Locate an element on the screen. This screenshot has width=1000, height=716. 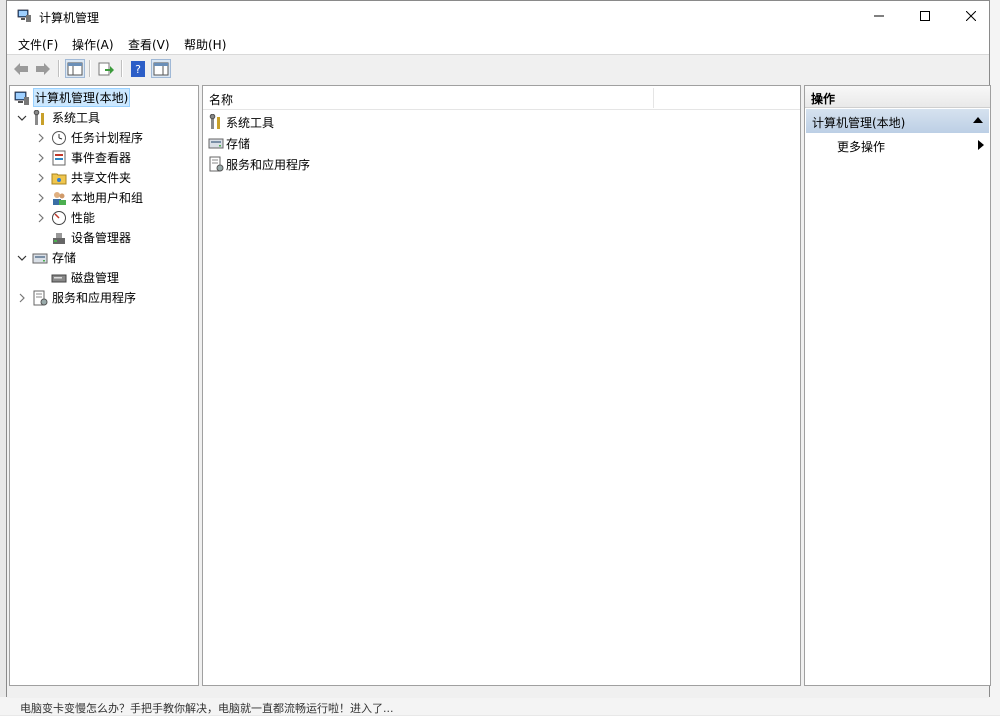
tree-label: 任务计划程序 is located at coordinates (107, 138).